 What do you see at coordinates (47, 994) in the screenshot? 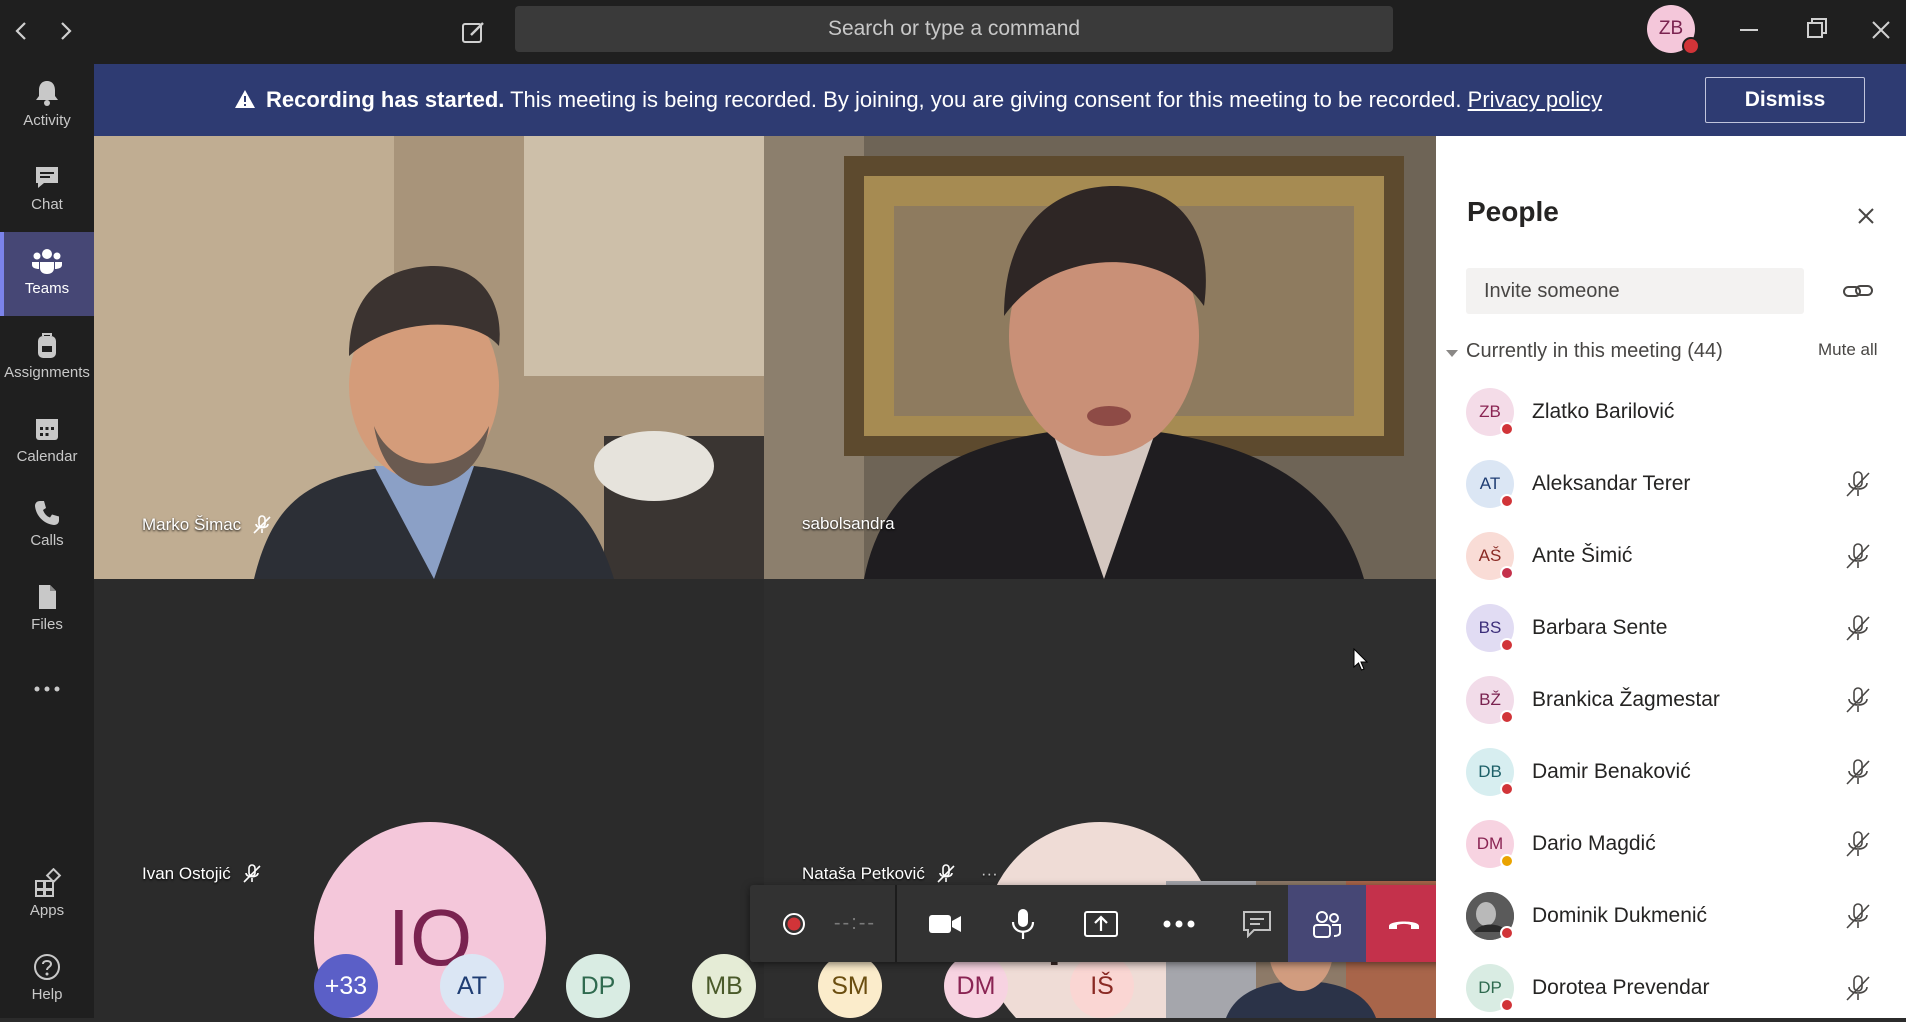
I see `rail-label: Help` at bounding box center [47, 994].